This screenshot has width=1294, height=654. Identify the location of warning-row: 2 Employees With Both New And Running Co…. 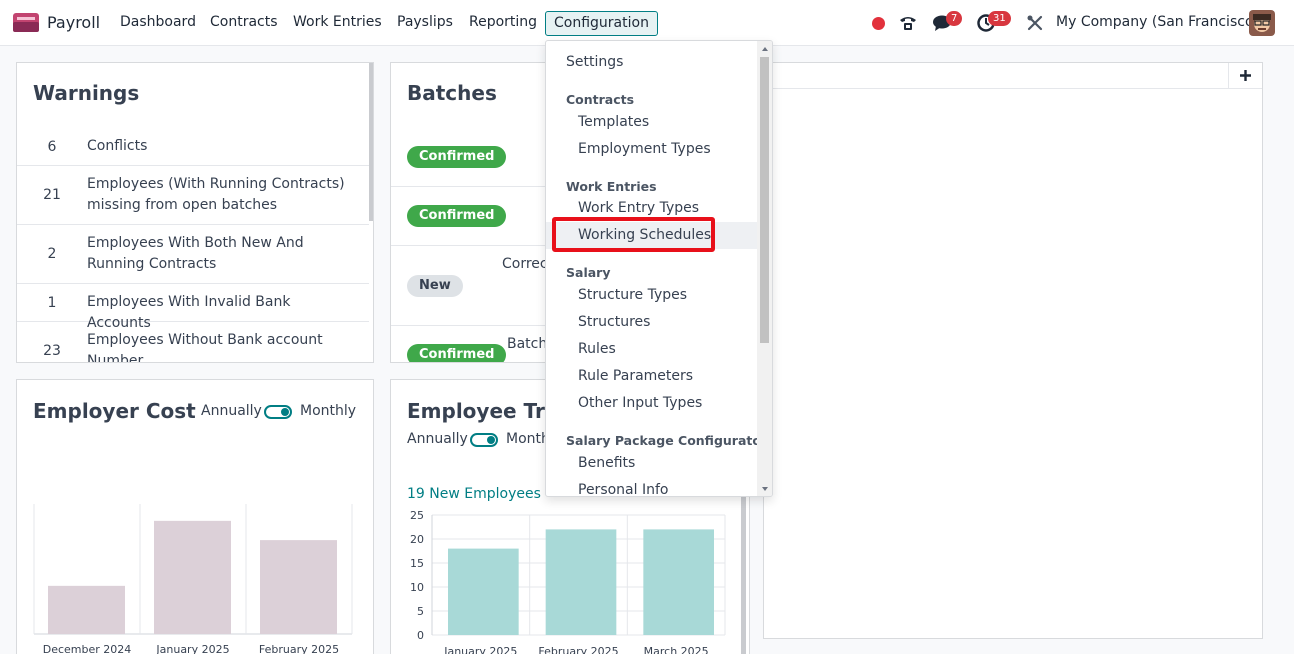
(193, 254).